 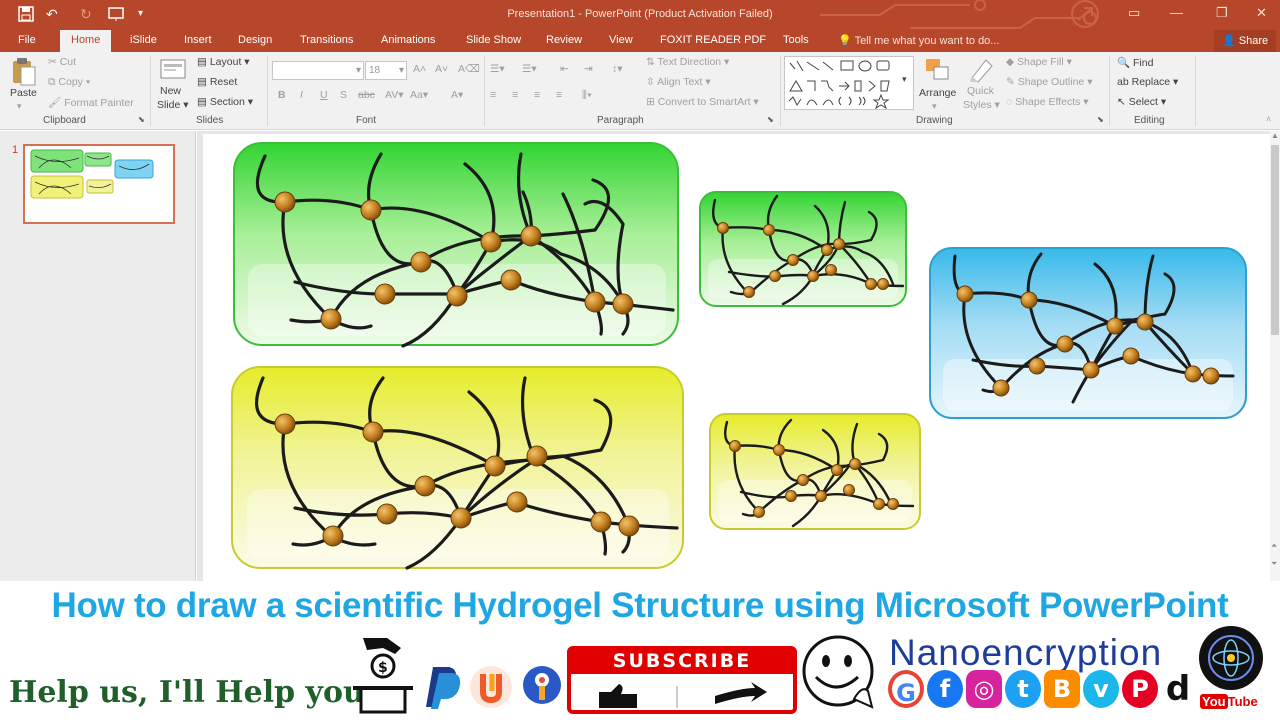 What do you see at coordinates (796, 40) in the screenshot?
I see `tab-tools: Tools` at bounding box center [796, 40].